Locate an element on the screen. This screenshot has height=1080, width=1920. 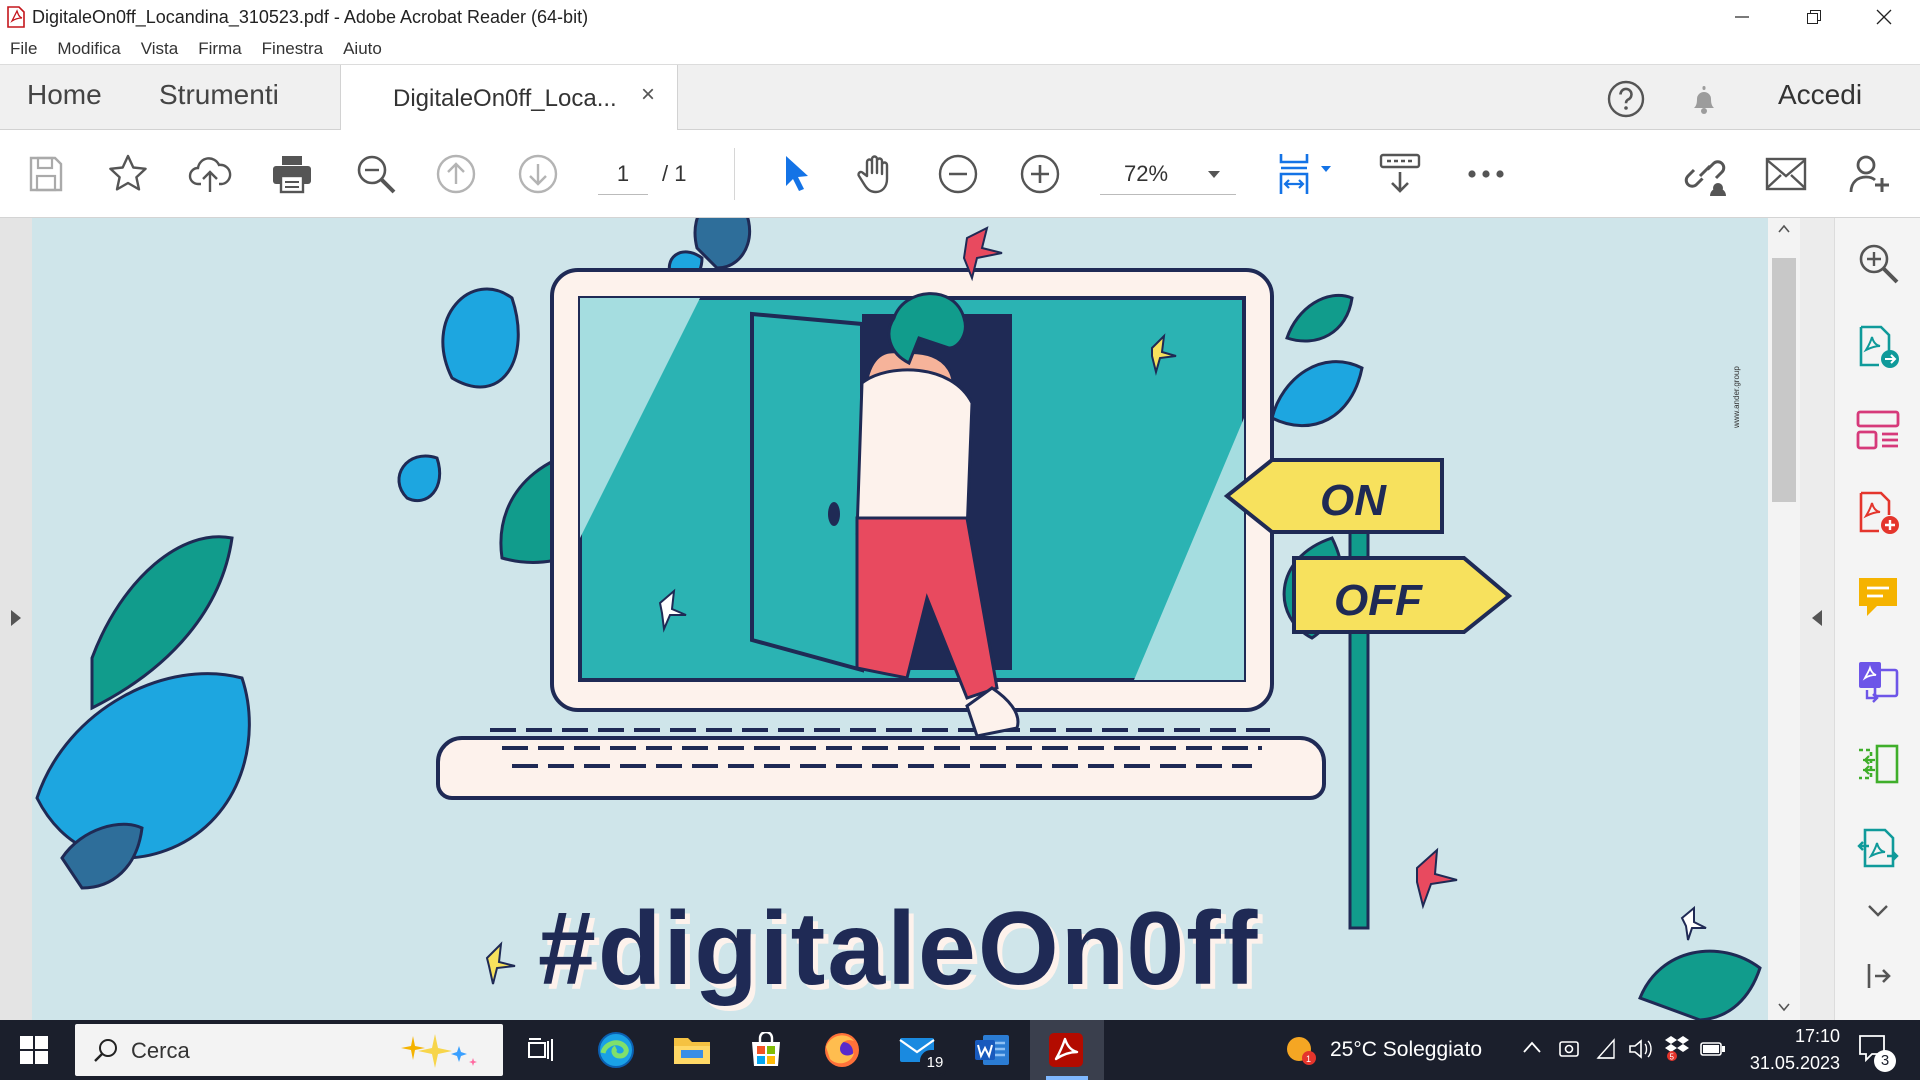
zoom-out-icon is located at coordinates (958, 174).